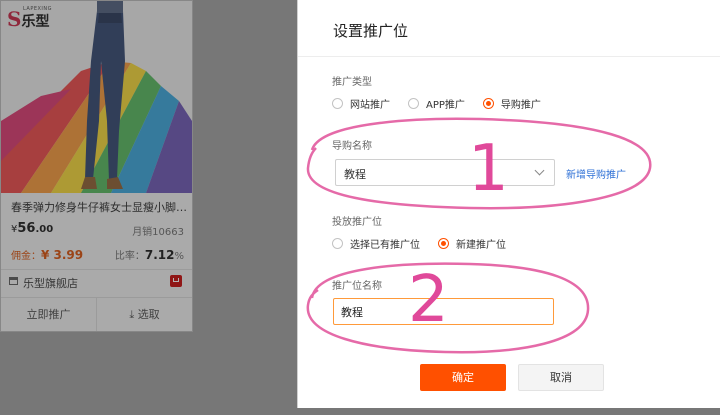  I want to click on modal-divider, so click(509, 56).